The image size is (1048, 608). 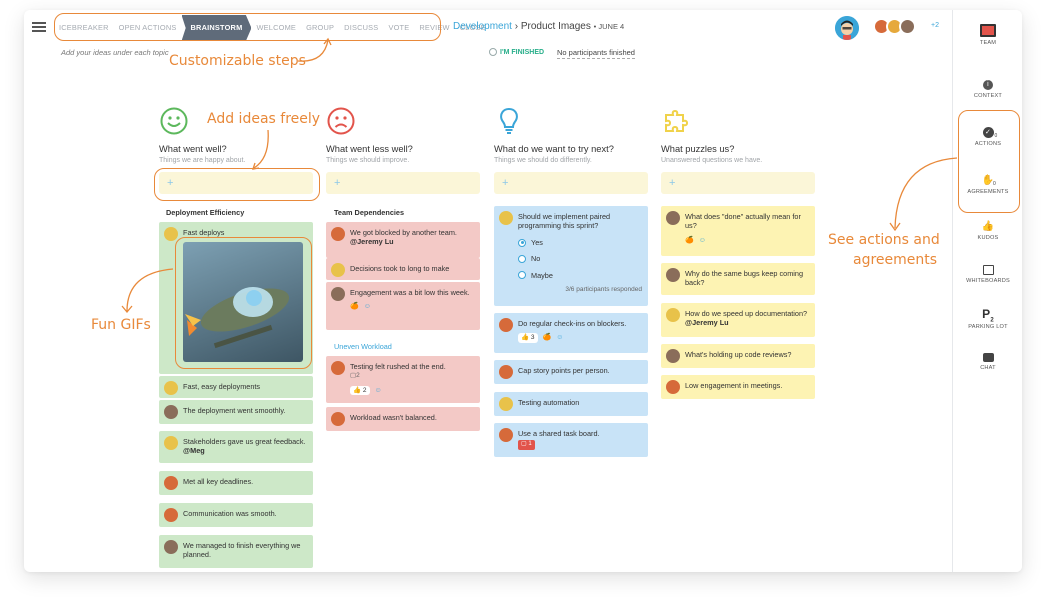 I want to click on sidebar-item-context: i CONTEXT, so click(x=987, y=89).